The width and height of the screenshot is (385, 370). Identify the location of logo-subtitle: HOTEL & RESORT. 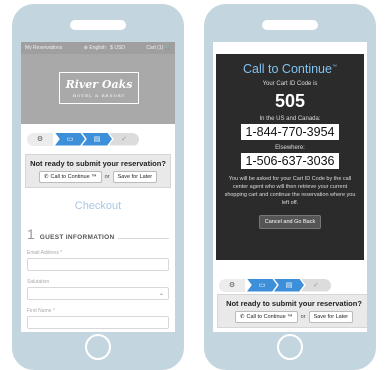
(99, 95).